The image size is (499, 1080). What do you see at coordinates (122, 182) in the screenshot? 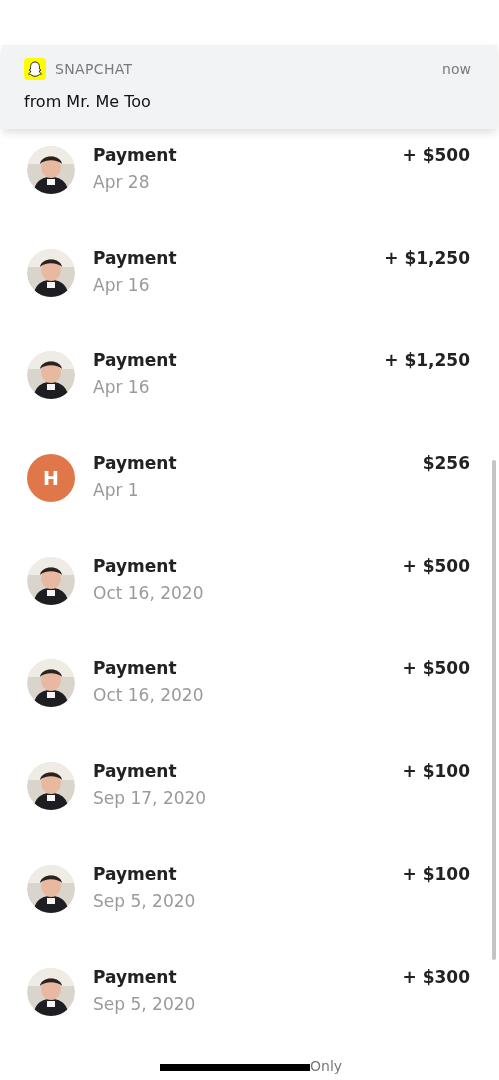
I see `transaction-date: Apr 28` at bounding box center [122, 182].